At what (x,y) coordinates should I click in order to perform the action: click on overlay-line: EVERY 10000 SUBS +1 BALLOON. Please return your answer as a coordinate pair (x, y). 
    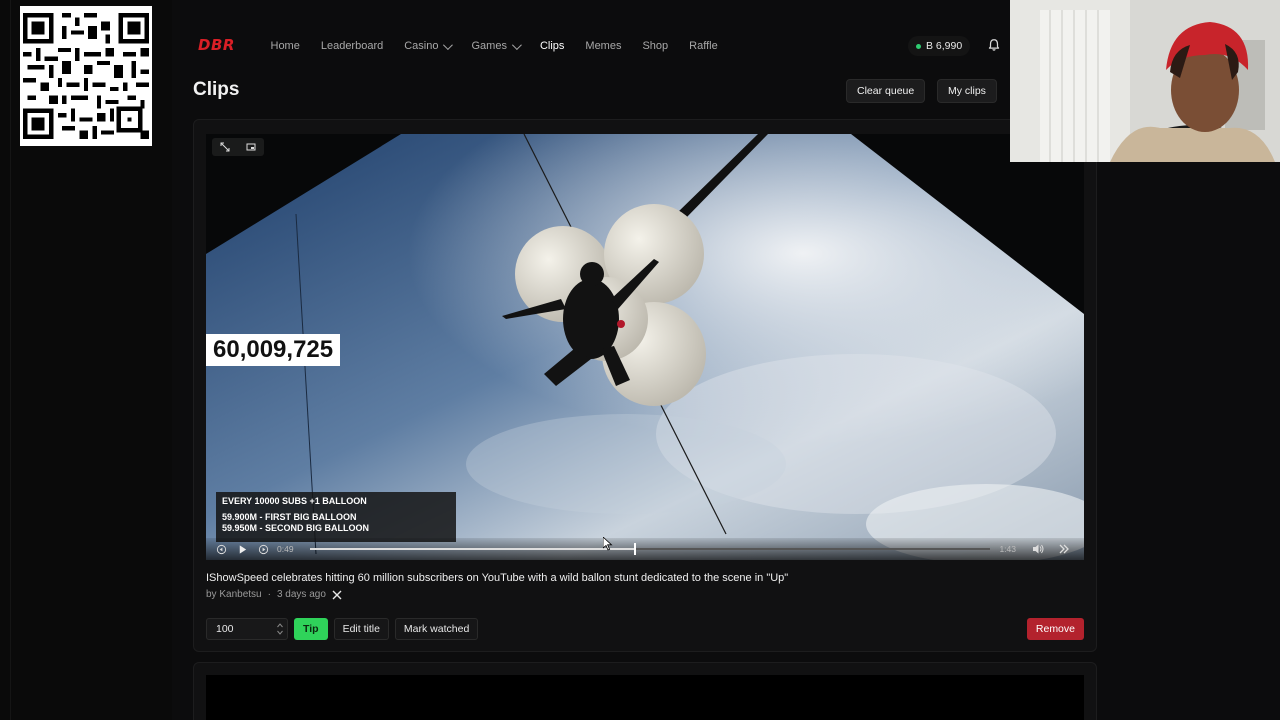
    Looking at the image, I should click on (294, 501).